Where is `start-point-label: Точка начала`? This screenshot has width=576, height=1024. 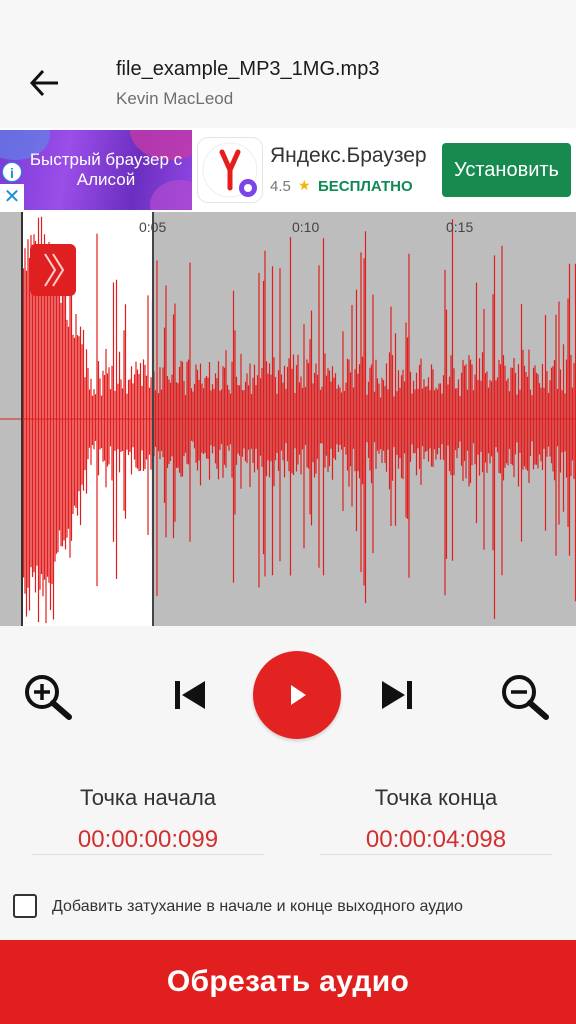 start-point-label: Точка начала is located at coordinates (148, 797).